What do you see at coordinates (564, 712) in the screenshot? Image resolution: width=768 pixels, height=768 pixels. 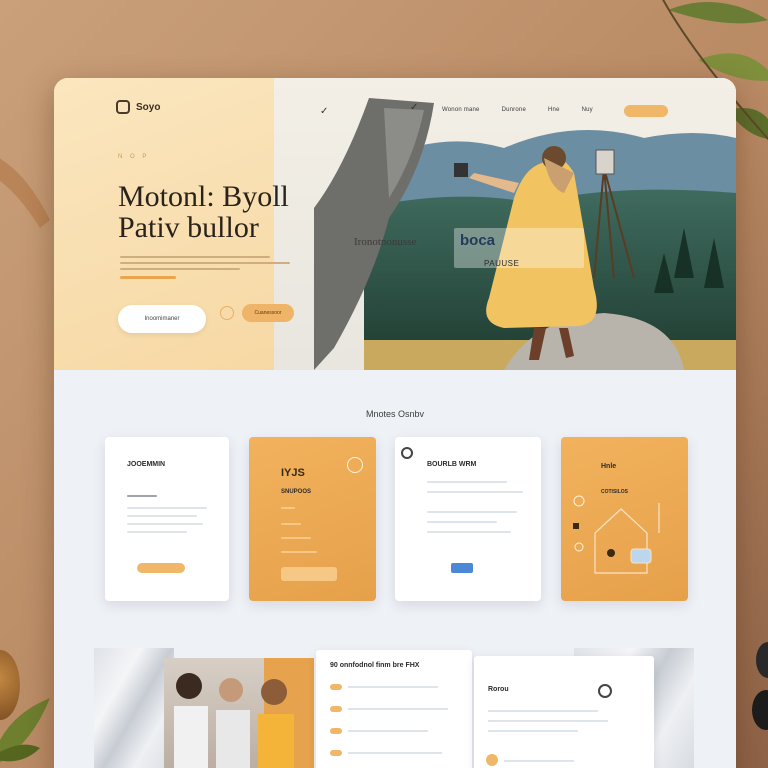 I see `profile-panel: Rorou` at bounding box center [564, 712].